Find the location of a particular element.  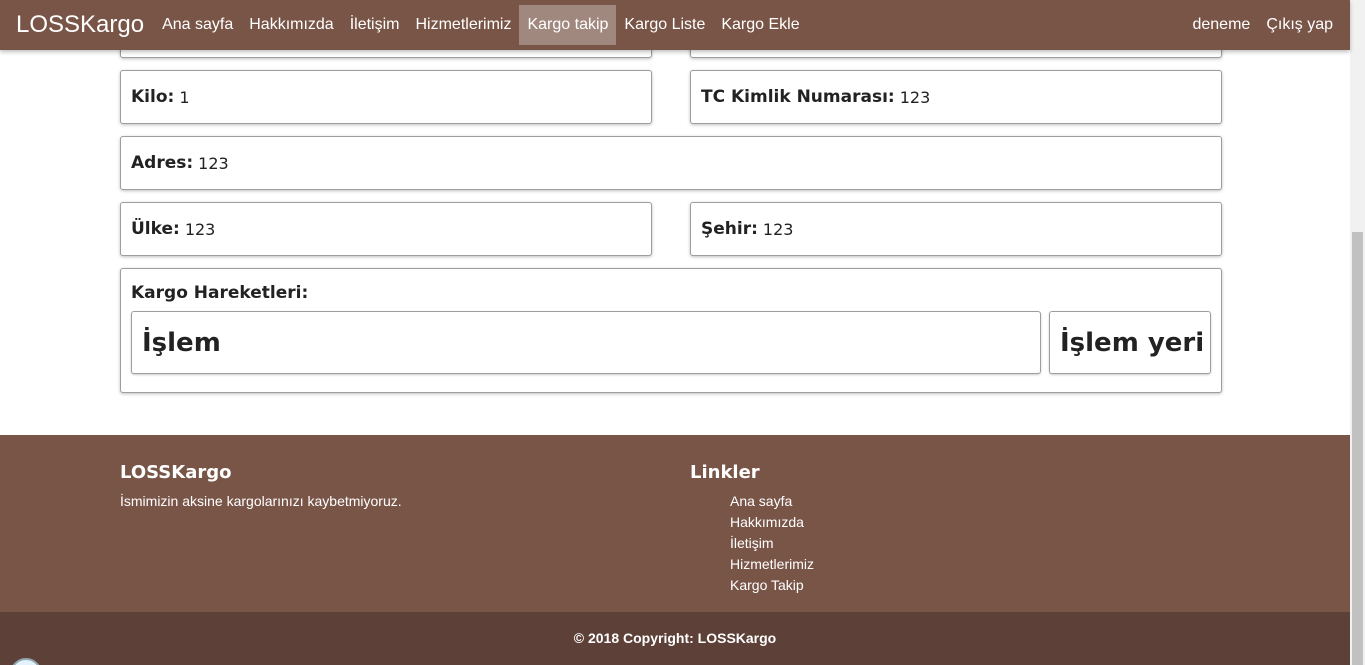

movements-header-islem: İşlem is located at coordinates (586, 342).